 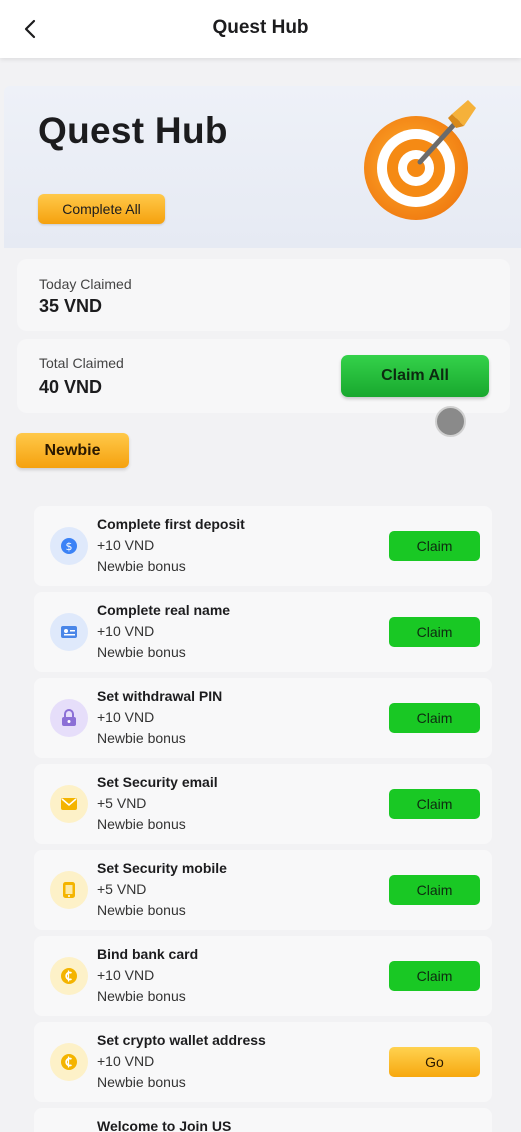 I want to click on phone-icon, so click(x=69, y=890).